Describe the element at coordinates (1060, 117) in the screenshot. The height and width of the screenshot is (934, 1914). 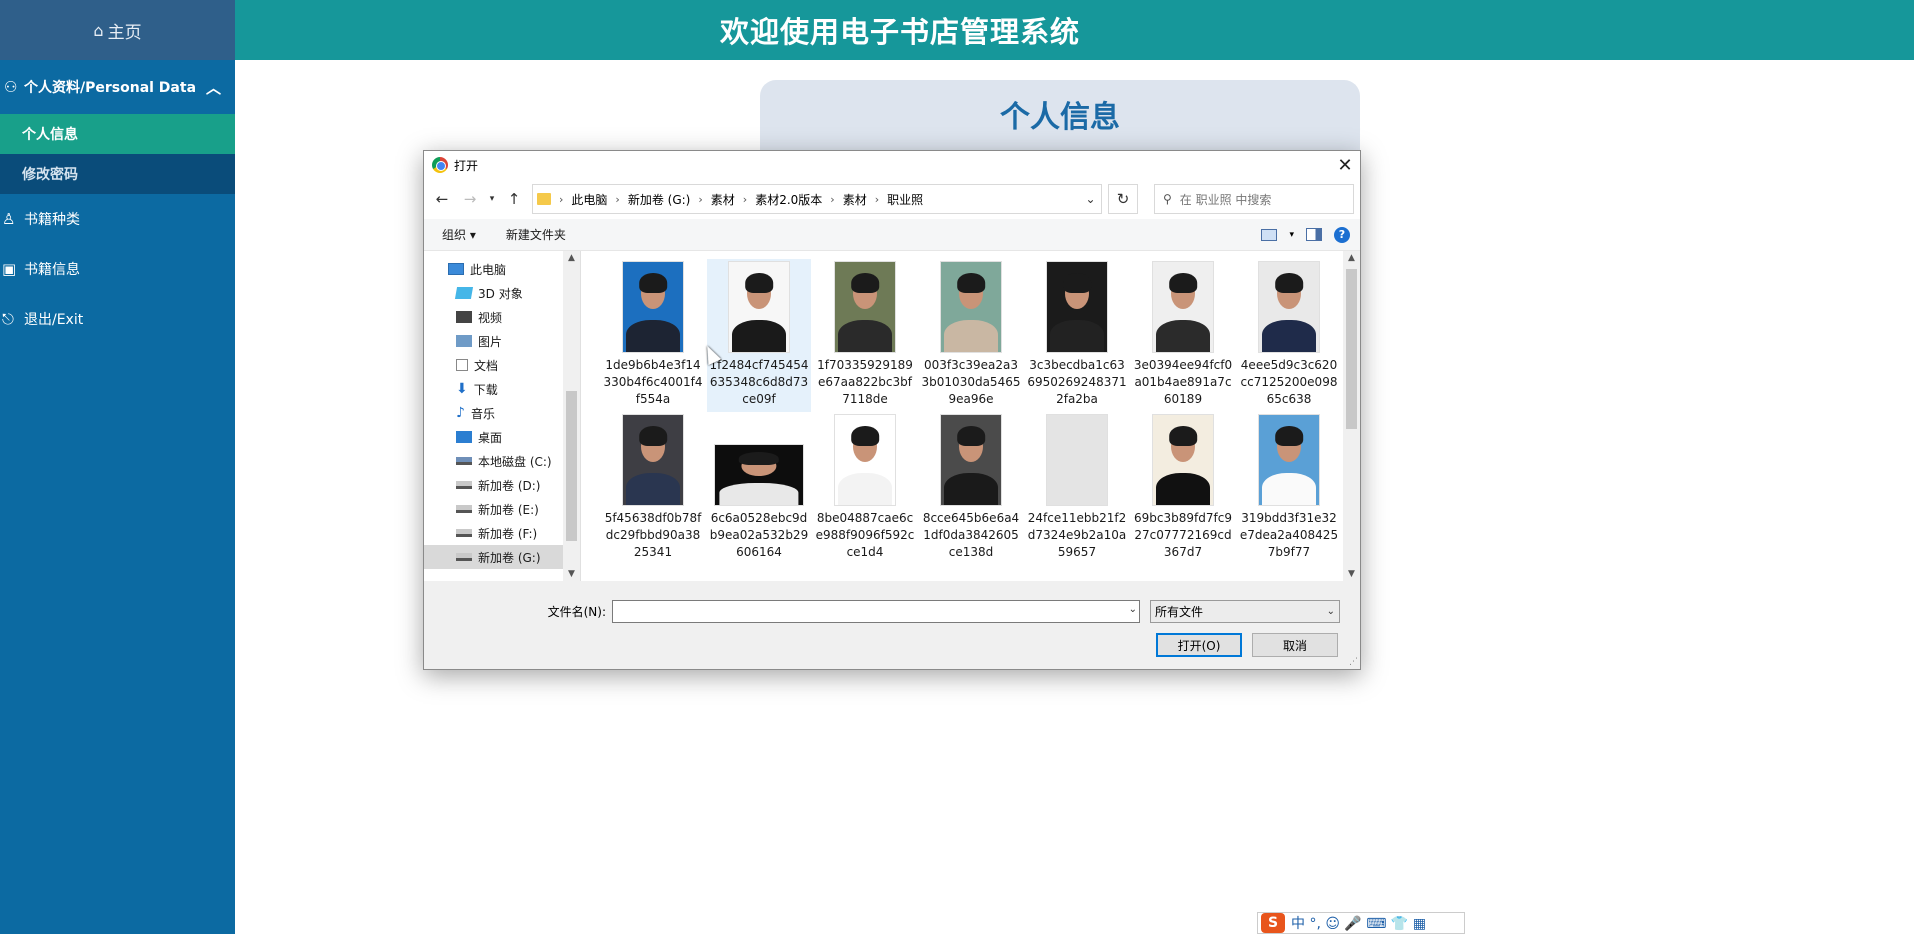
I see `card-title: 个人信息` at that location.